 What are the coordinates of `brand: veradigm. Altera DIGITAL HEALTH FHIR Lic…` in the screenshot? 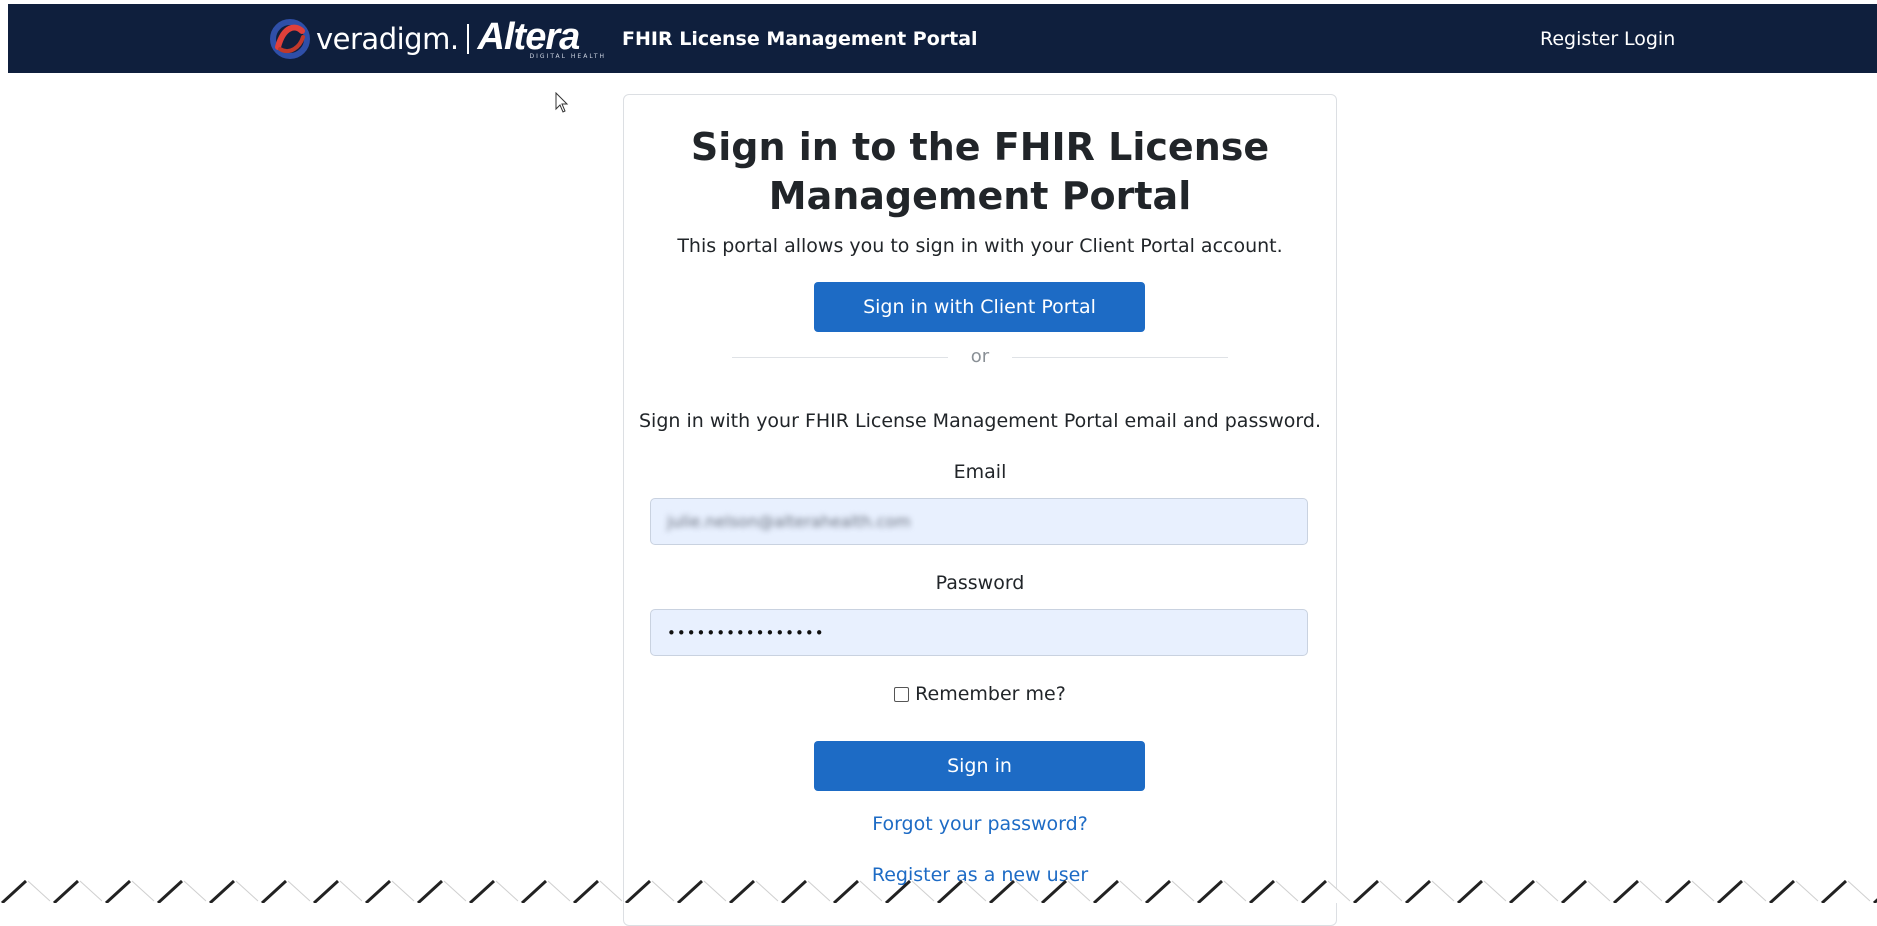 It's located at (624, 38).